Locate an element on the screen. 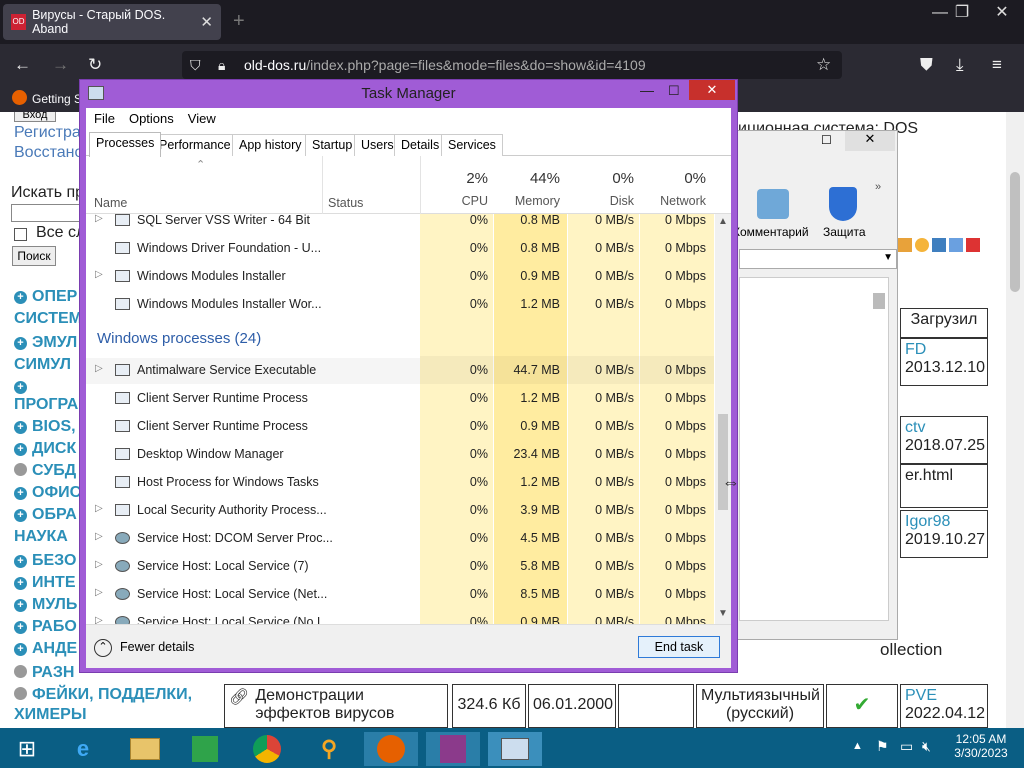  category-menu-item: ПРОГРА is located at coordinates (46, 405).